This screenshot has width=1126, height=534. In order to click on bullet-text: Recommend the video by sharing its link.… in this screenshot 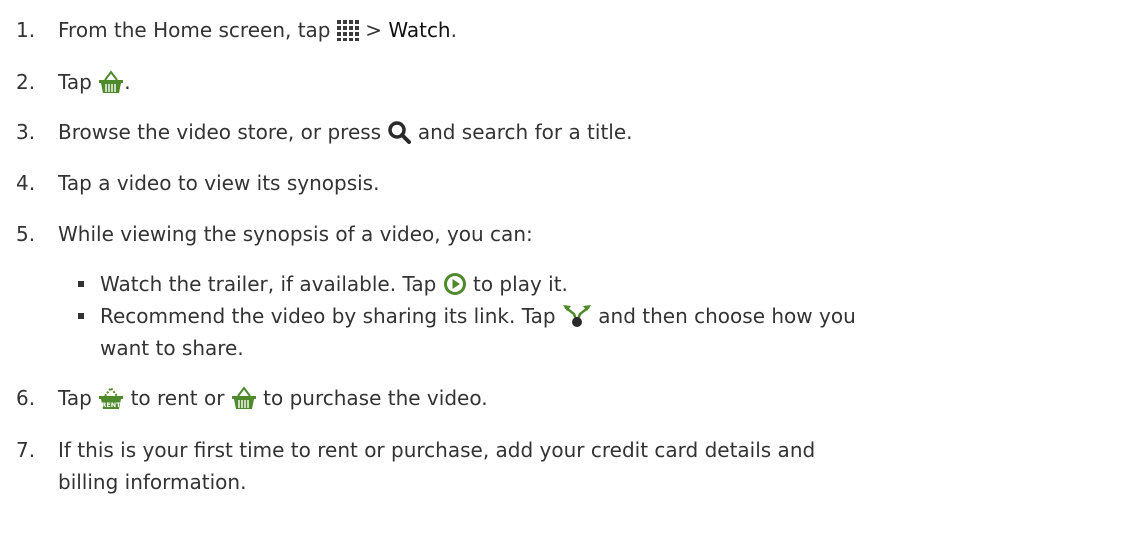, I will do `click(328, 316)`.